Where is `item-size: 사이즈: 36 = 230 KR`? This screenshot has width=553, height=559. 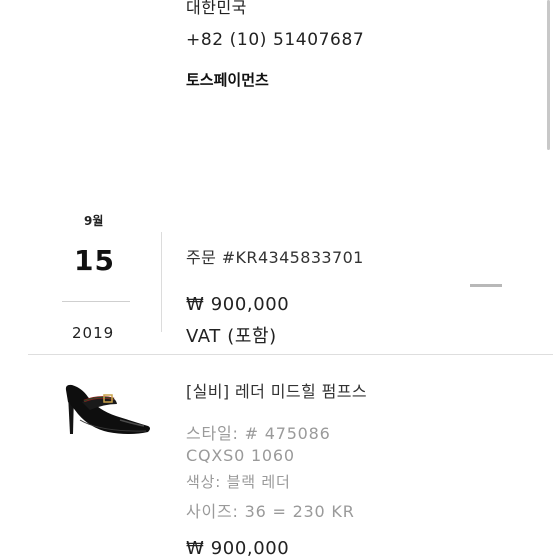 item-size: 사이즈: 36 = 230 KR is located at coordinates (270, 511).